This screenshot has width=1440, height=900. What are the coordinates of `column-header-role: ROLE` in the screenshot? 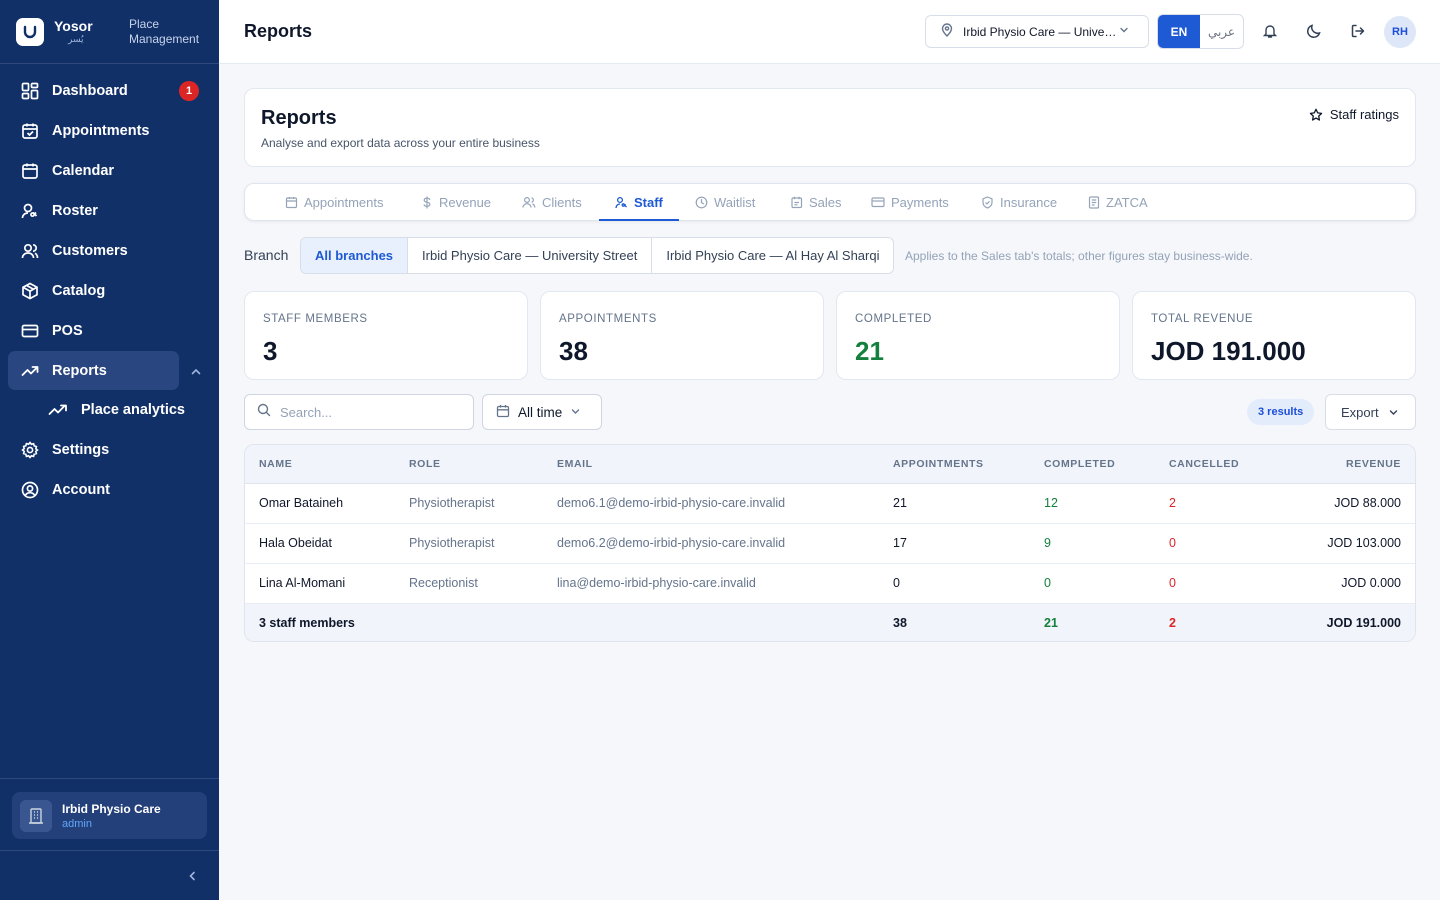 It's located at (469, 464).